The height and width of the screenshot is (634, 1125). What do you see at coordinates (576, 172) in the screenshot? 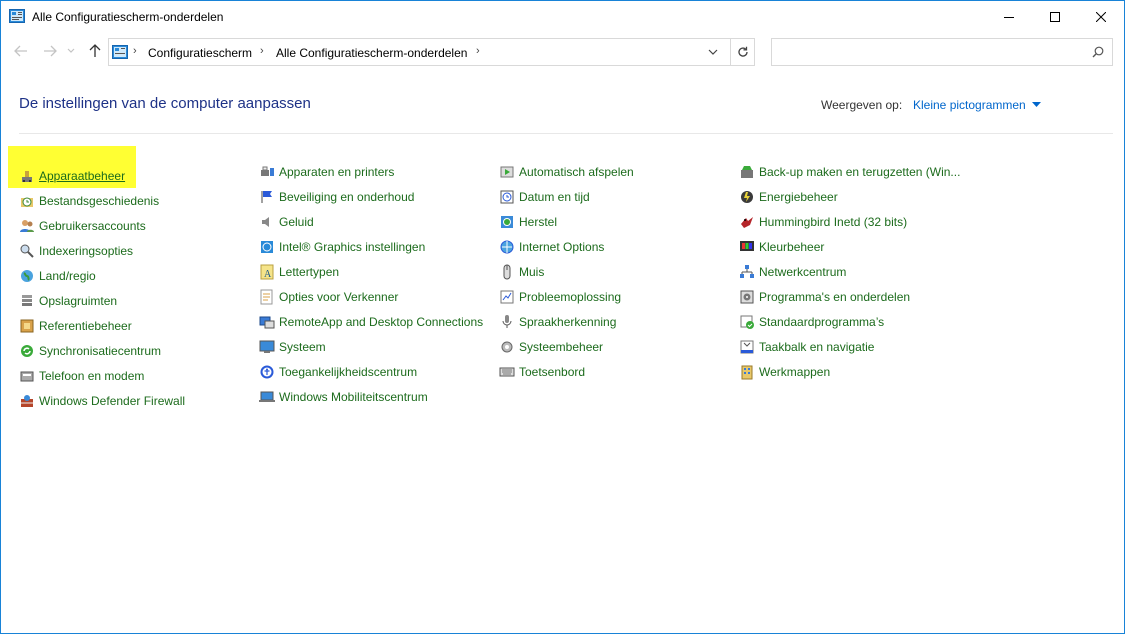
I see `cp-item-label: Automatisch afspelen` at bounding box center [576, 172].